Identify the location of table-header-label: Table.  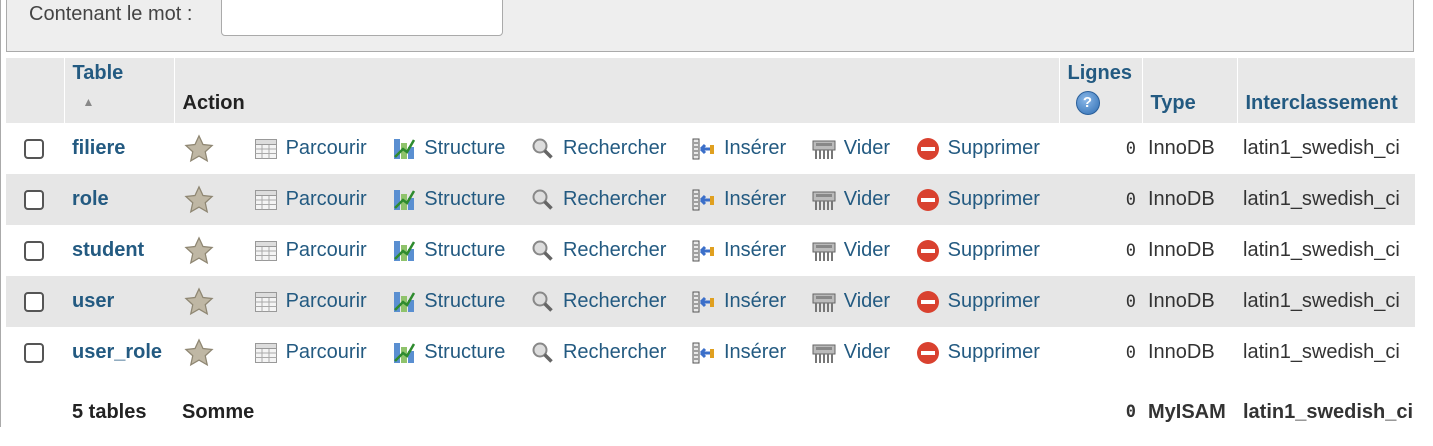
(98, 73).